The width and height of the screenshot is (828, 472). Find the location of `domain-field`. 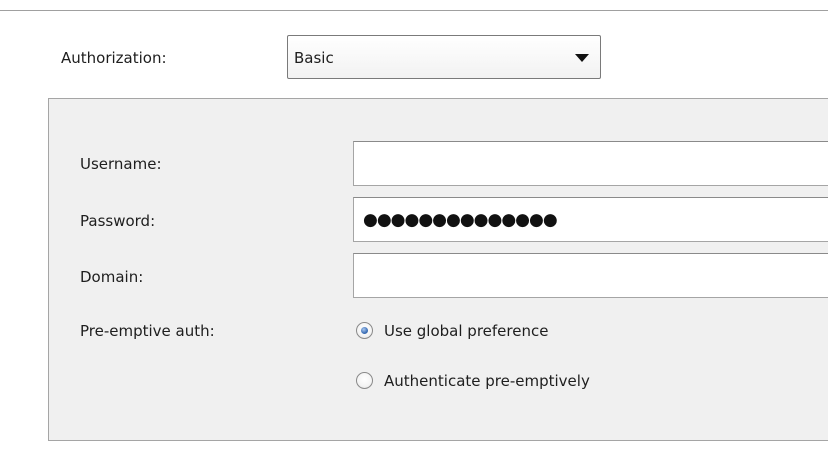

domain-field is located at coordinates (590, 275).